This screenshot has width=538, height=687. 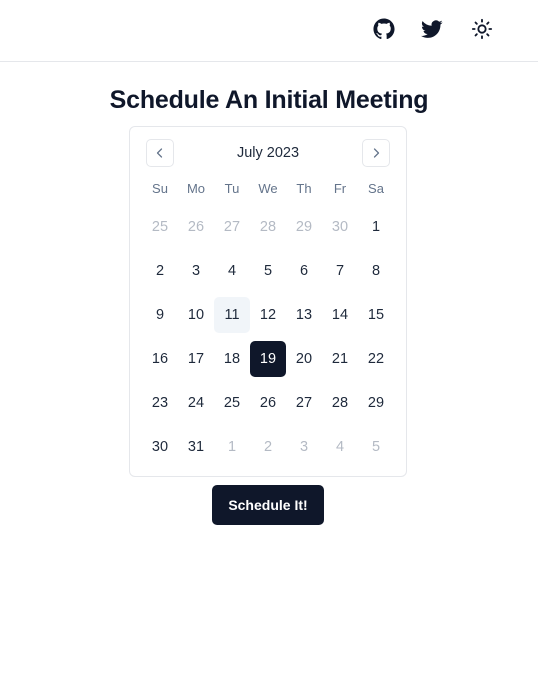 What do you see at coordinates (232, 188) in the screenshot?
I see `weekday-label: Tu` at bounding box center [232, 188].